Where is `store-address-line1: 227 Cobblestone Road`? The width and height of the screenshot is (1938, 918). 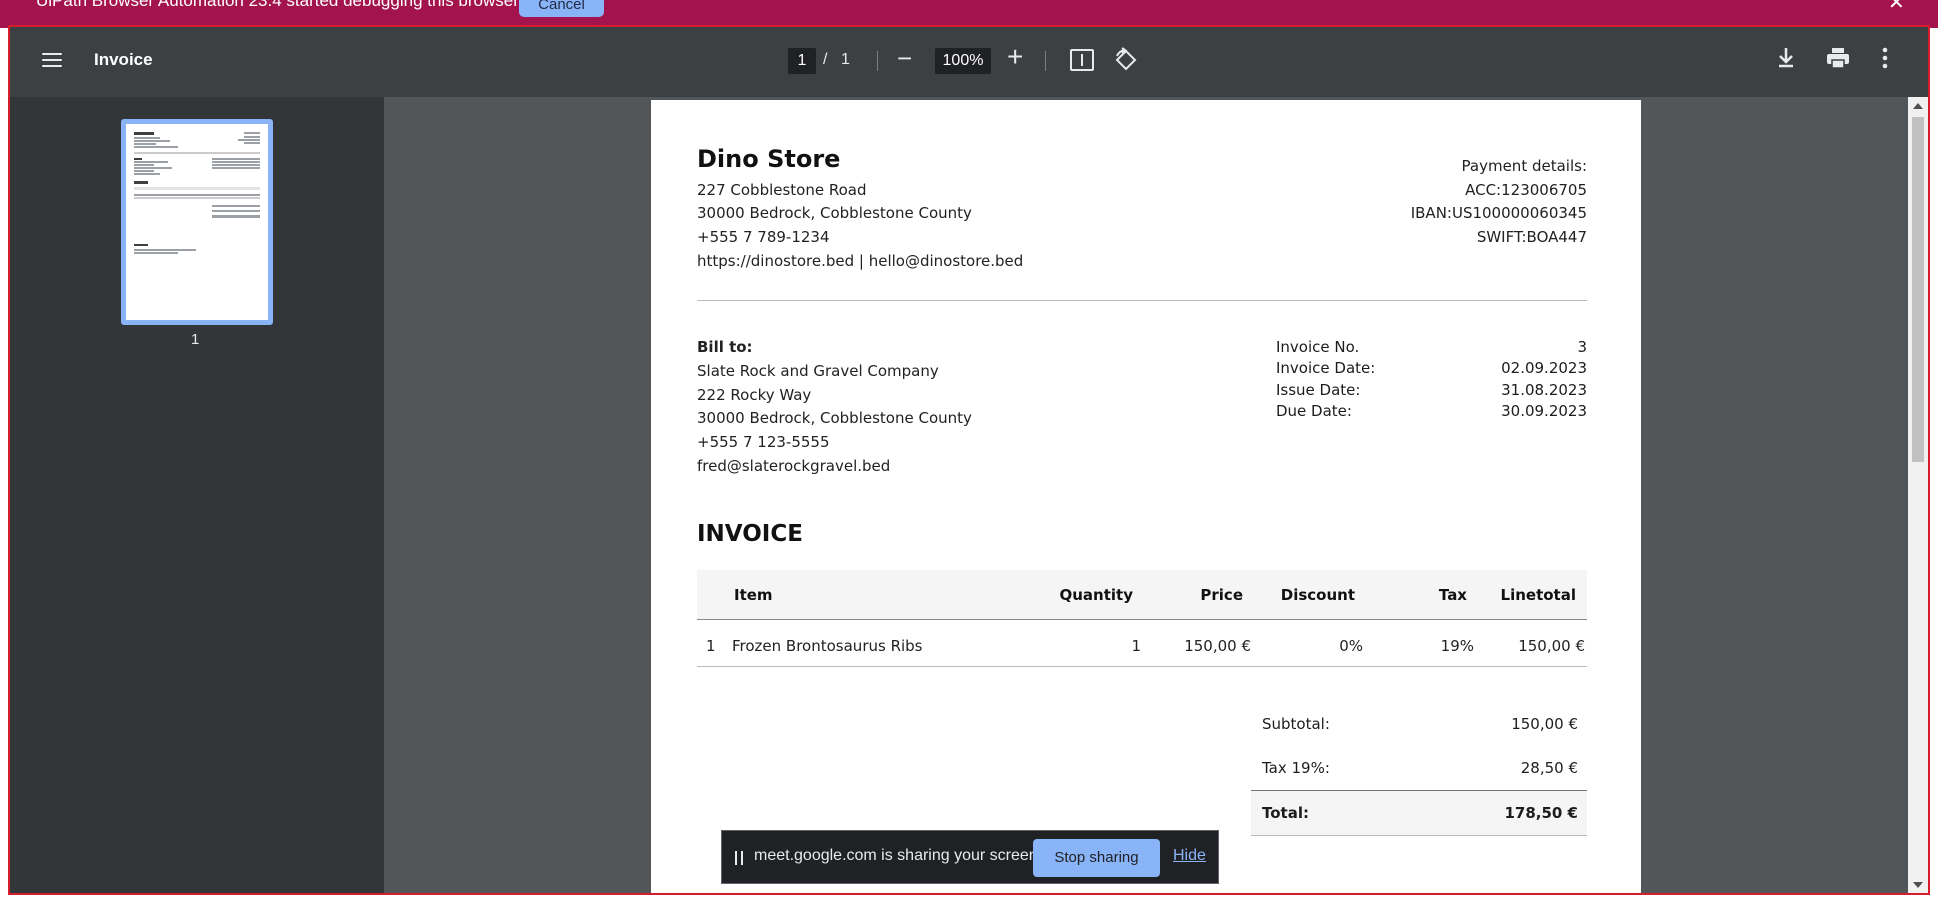
store-address-line1: 227 Cobblestone Road is located at coordinates (782, 190).